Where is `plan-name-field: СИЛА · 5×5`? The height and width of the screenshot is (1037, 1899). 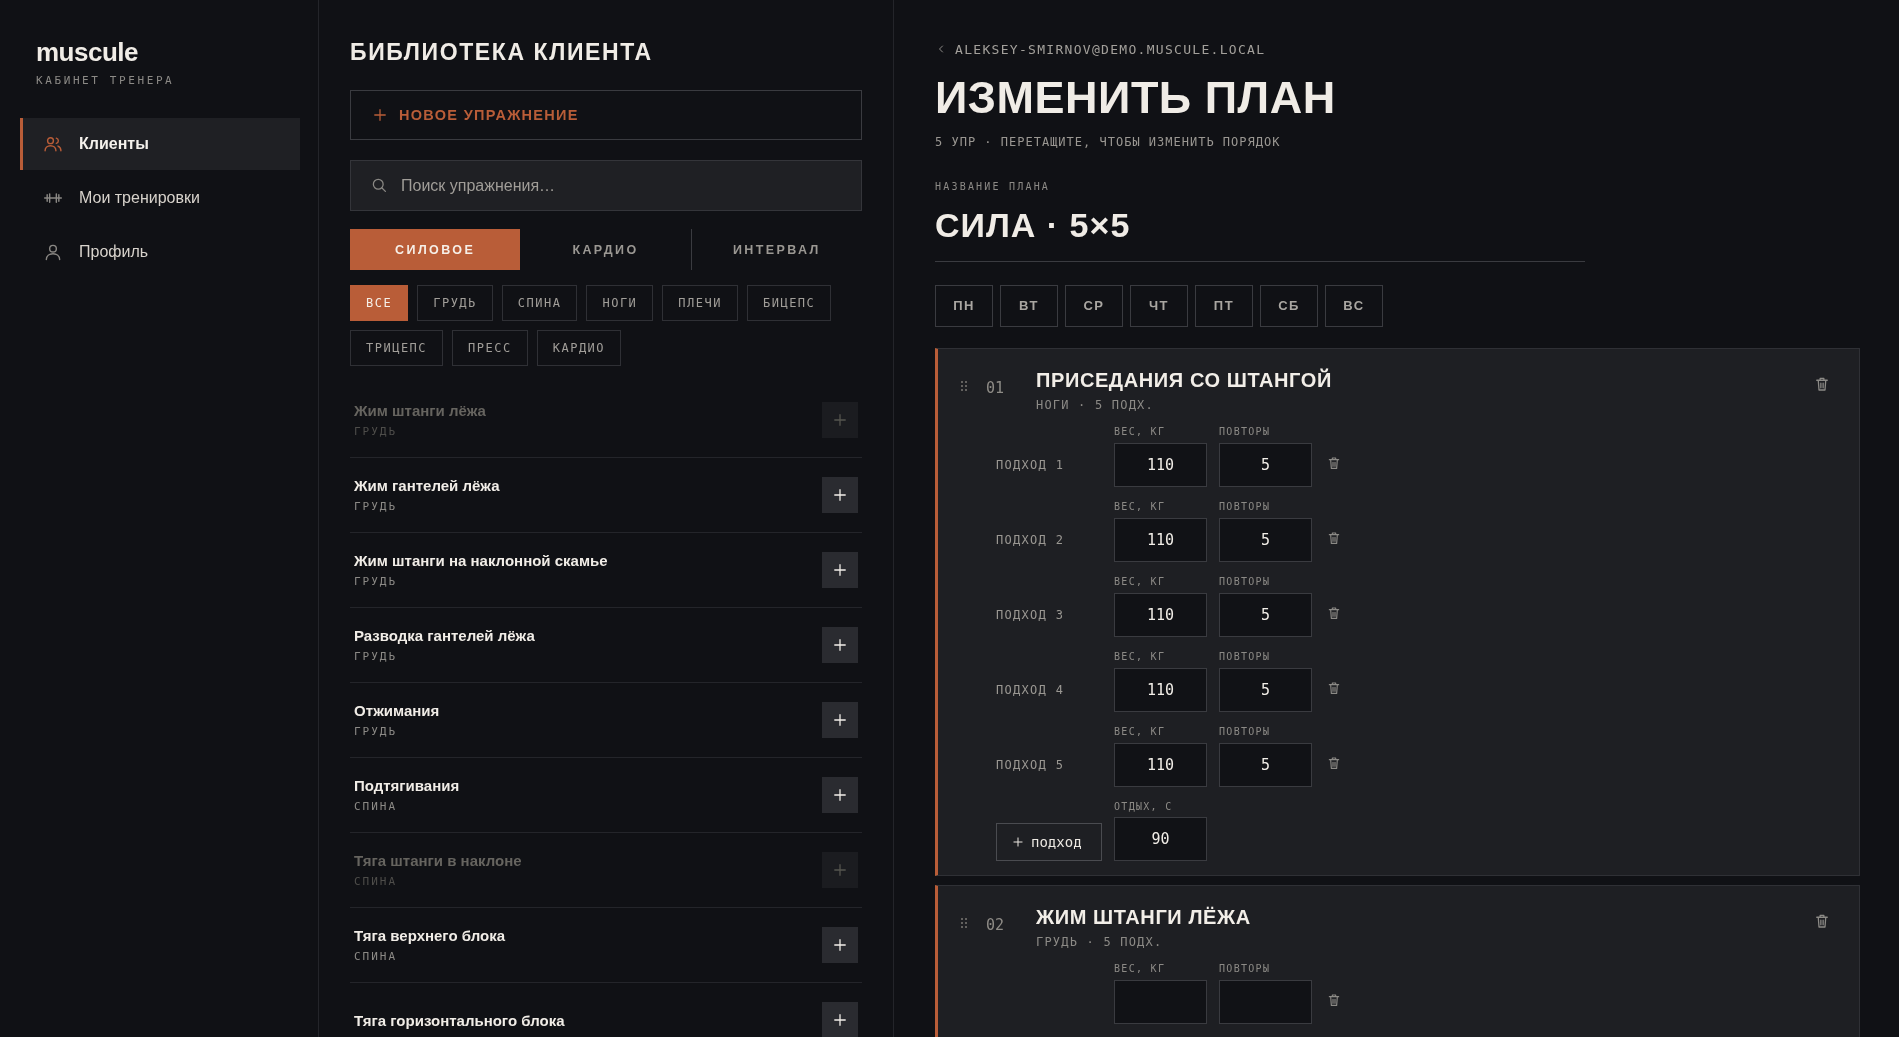
plan-name-field: СИЛА · 5×5 is located at coordinates (1260, 233).